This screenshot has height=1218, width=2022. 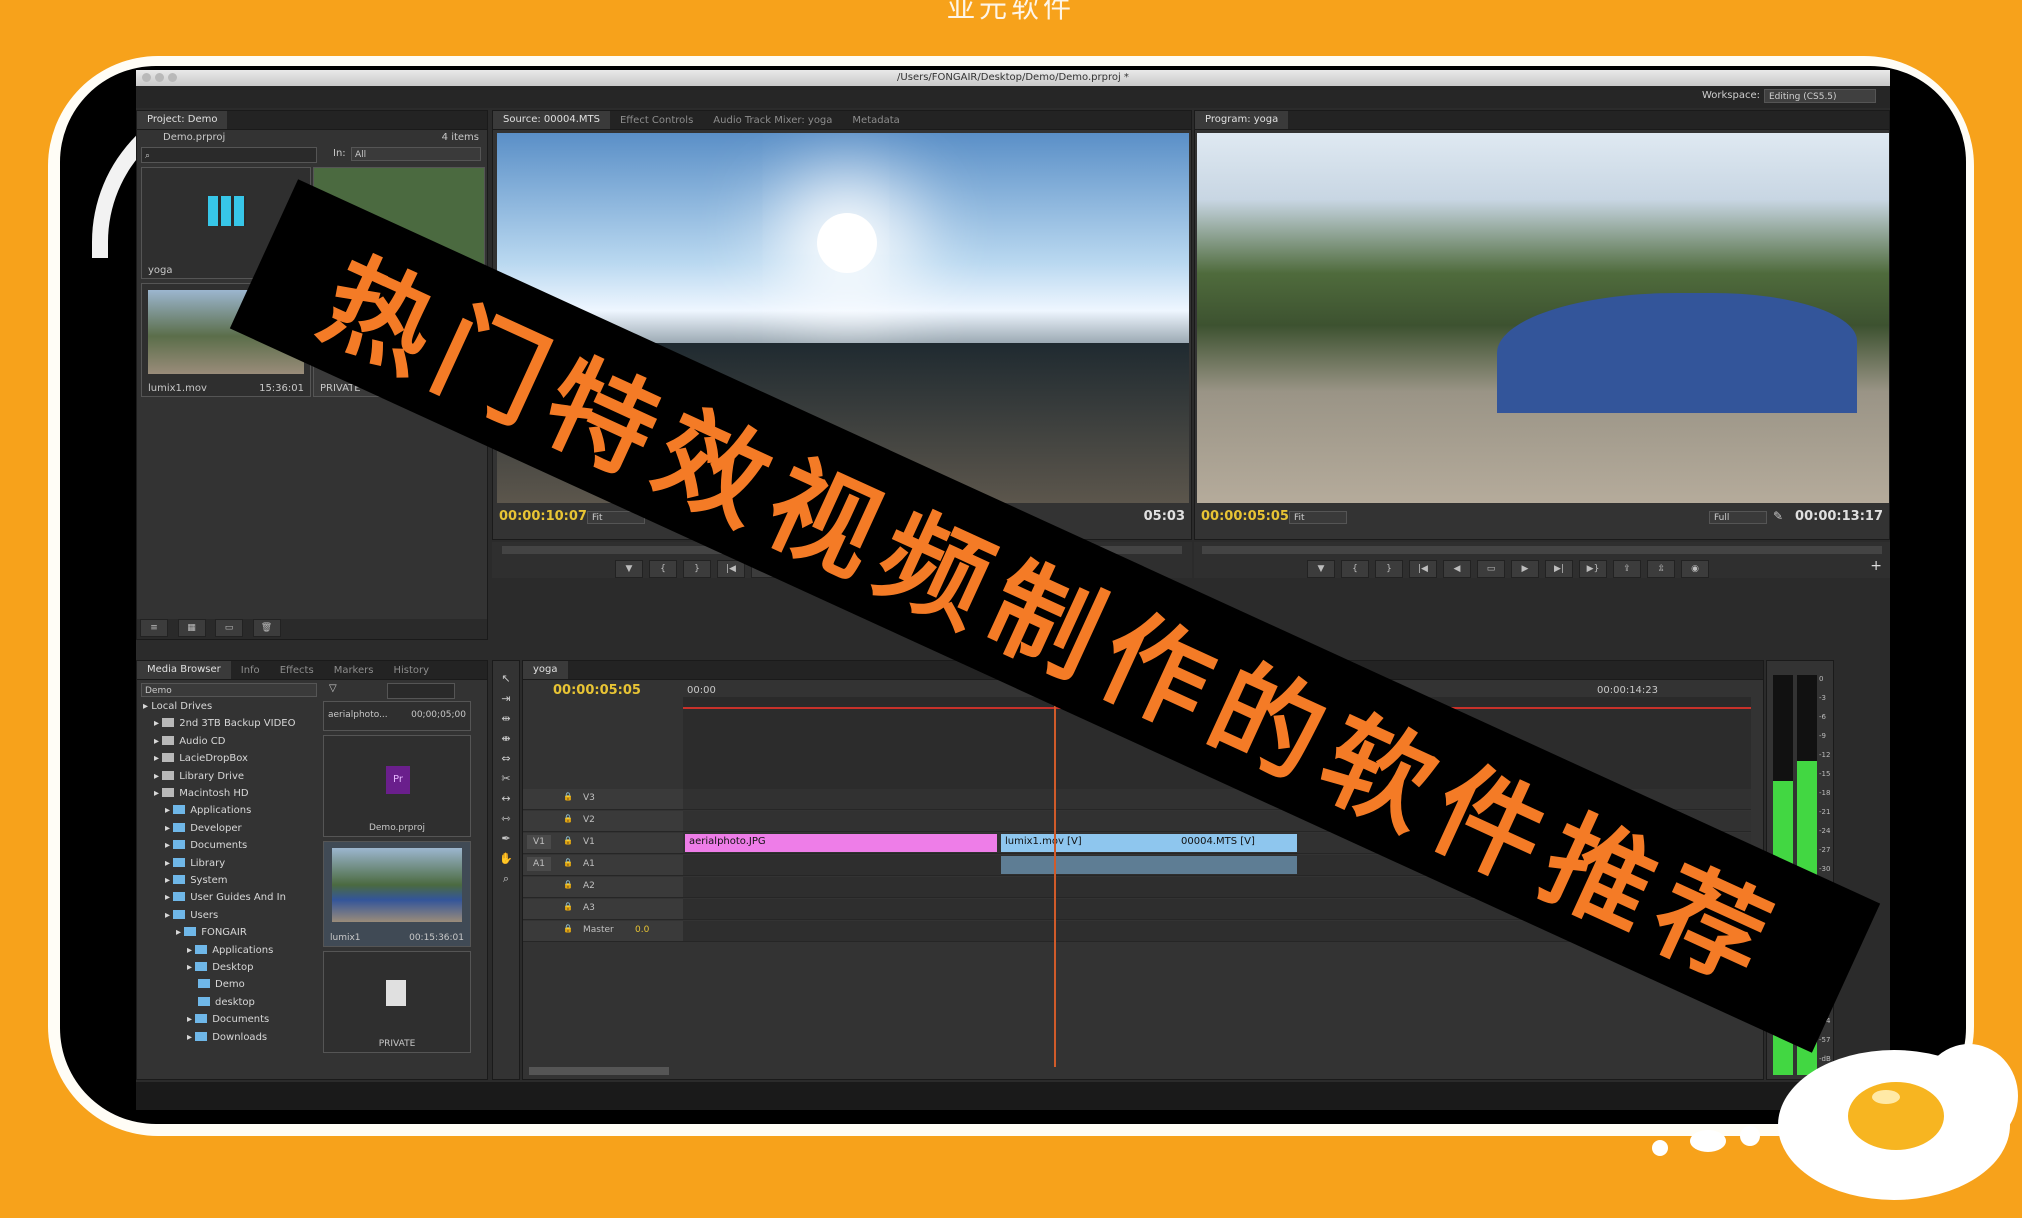 I want to click on tree-item: ▸ System, so click(x=196, y=880).